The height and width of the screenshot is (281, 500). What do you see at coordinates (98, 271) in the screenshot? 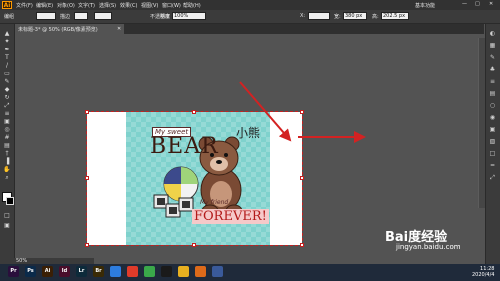
I see `taskbar-app-icon: Br` at bounding box center [98, 271].